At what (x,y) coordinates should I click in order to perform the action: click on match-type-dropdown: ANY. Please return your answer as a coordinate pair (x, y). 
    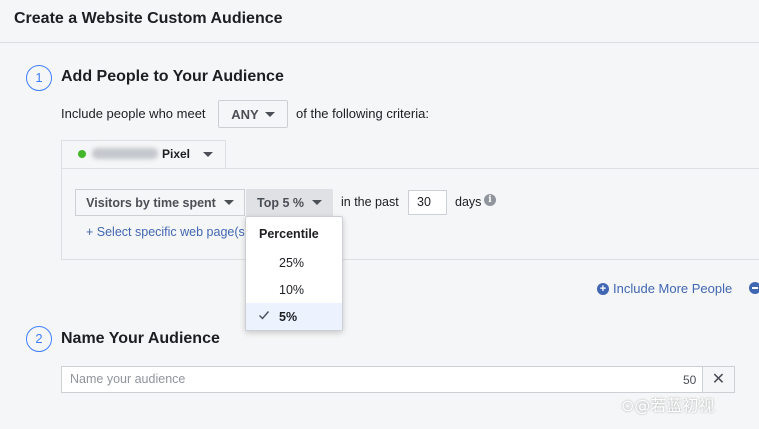
    Looking at the image, I should click on (253, 114).